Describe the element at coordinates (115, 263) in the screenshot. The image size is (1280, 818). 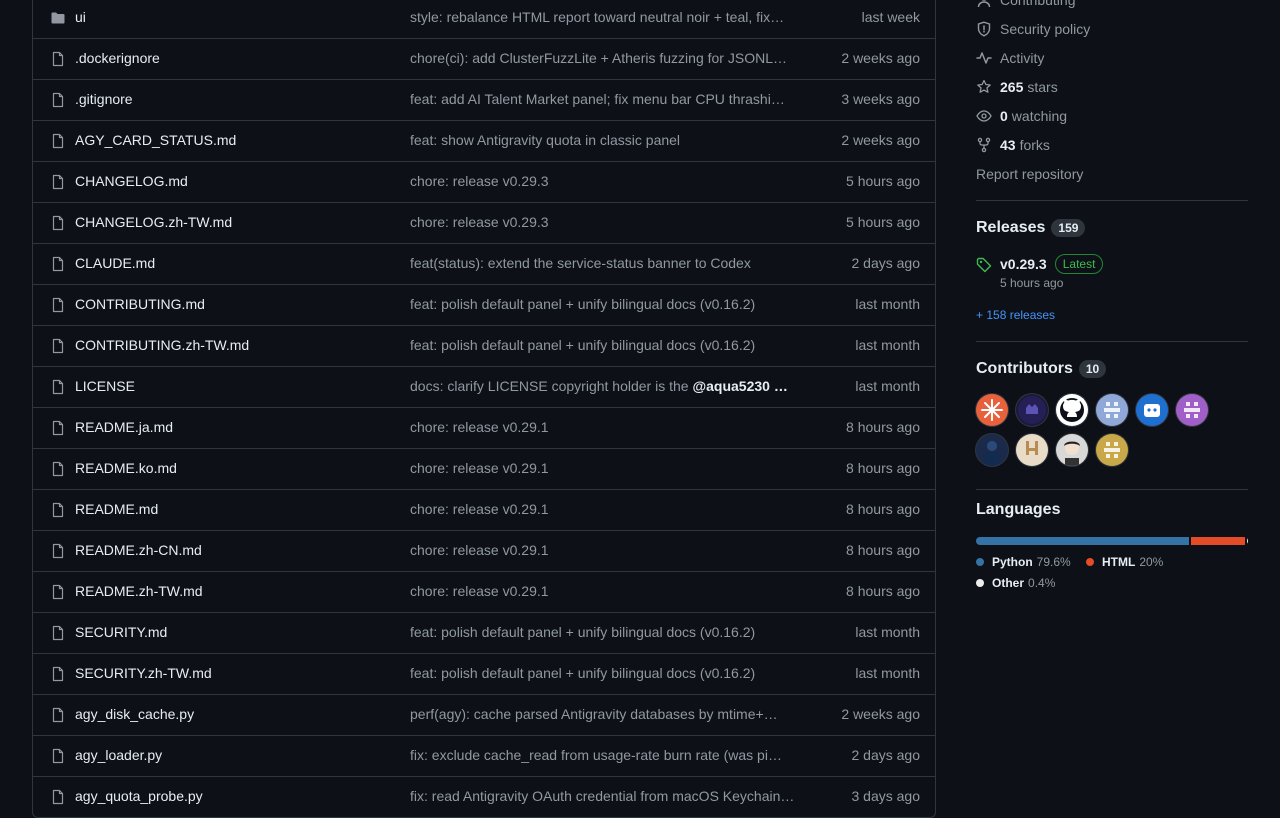
I see `file-name: CLAUDE.md` at that location.